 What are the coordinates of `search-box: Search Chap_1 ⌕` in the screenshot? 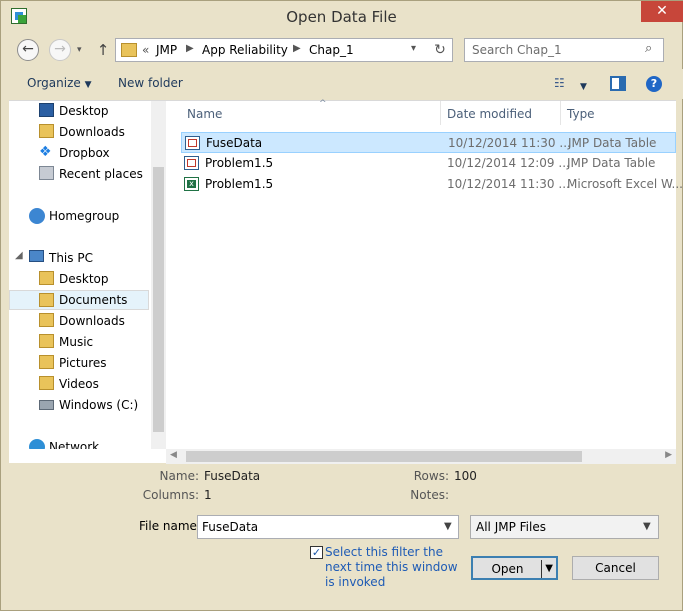 It's located at (564, 50).